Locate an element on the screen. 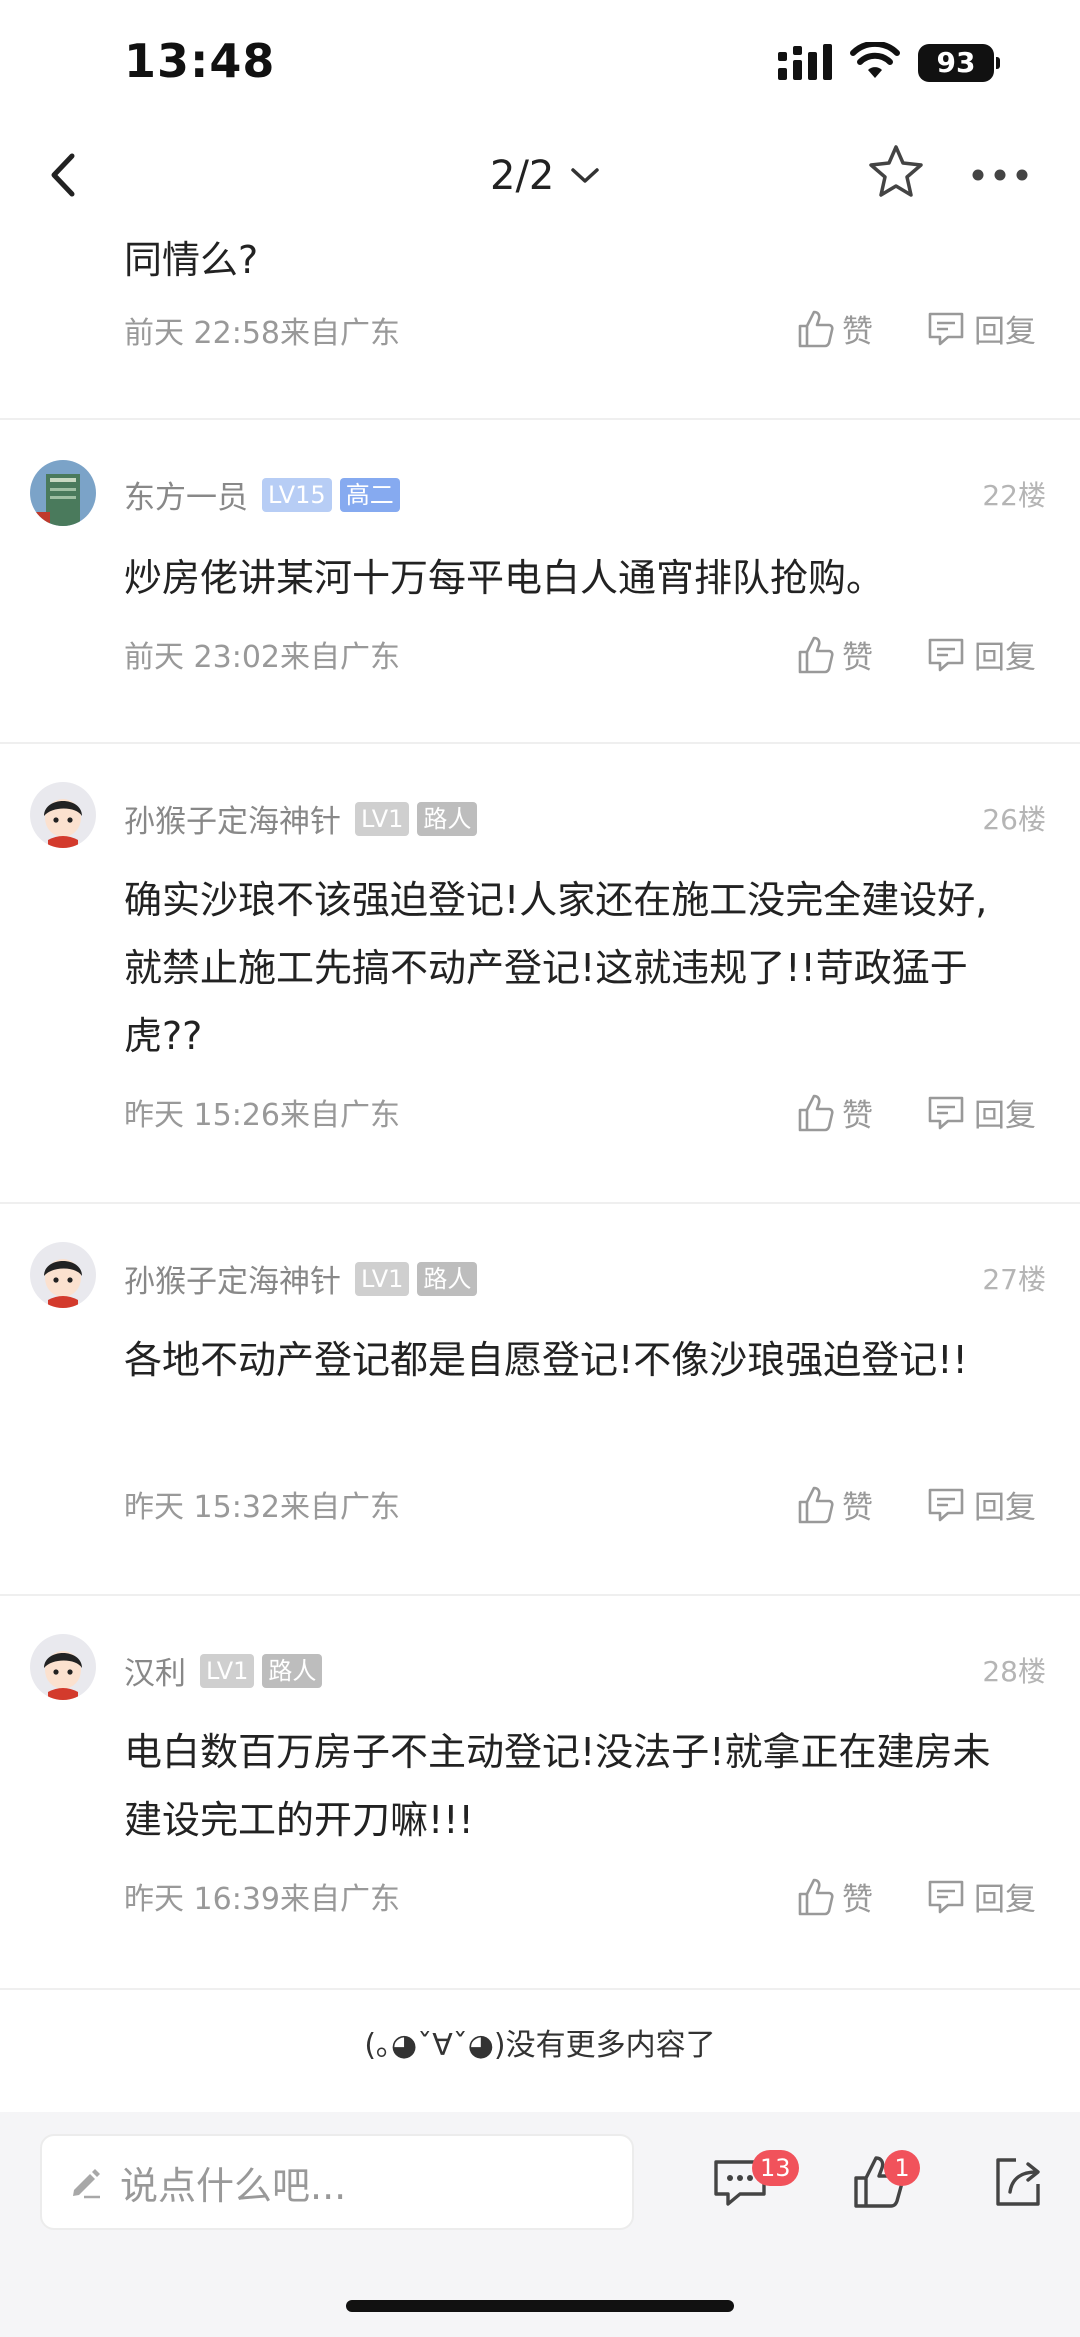 The image size is (1080, 2337). comment-time: 昨天 16:39来自广东 is located at coordinates (262, 1899).